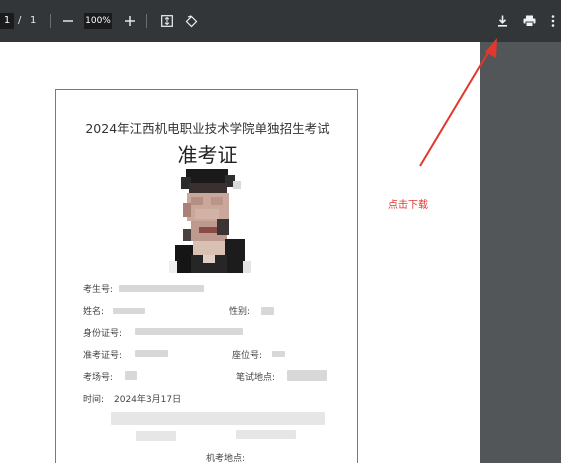  Describe the element at coordinates (129, 311) in the screenshot. I see `name-value` at that location.